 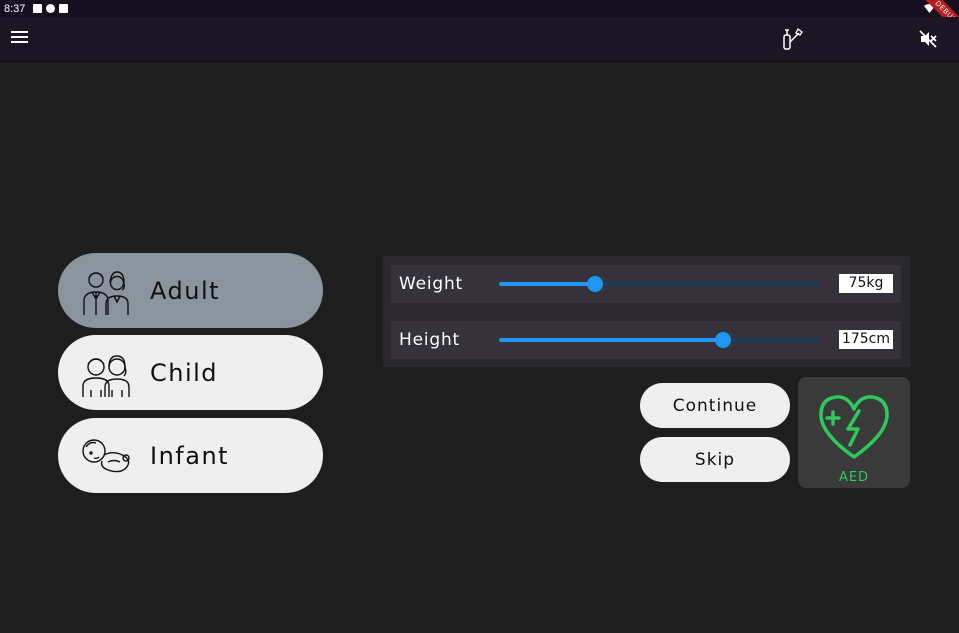 I want to click on aed-button: AED, so click(x=854, y=432).